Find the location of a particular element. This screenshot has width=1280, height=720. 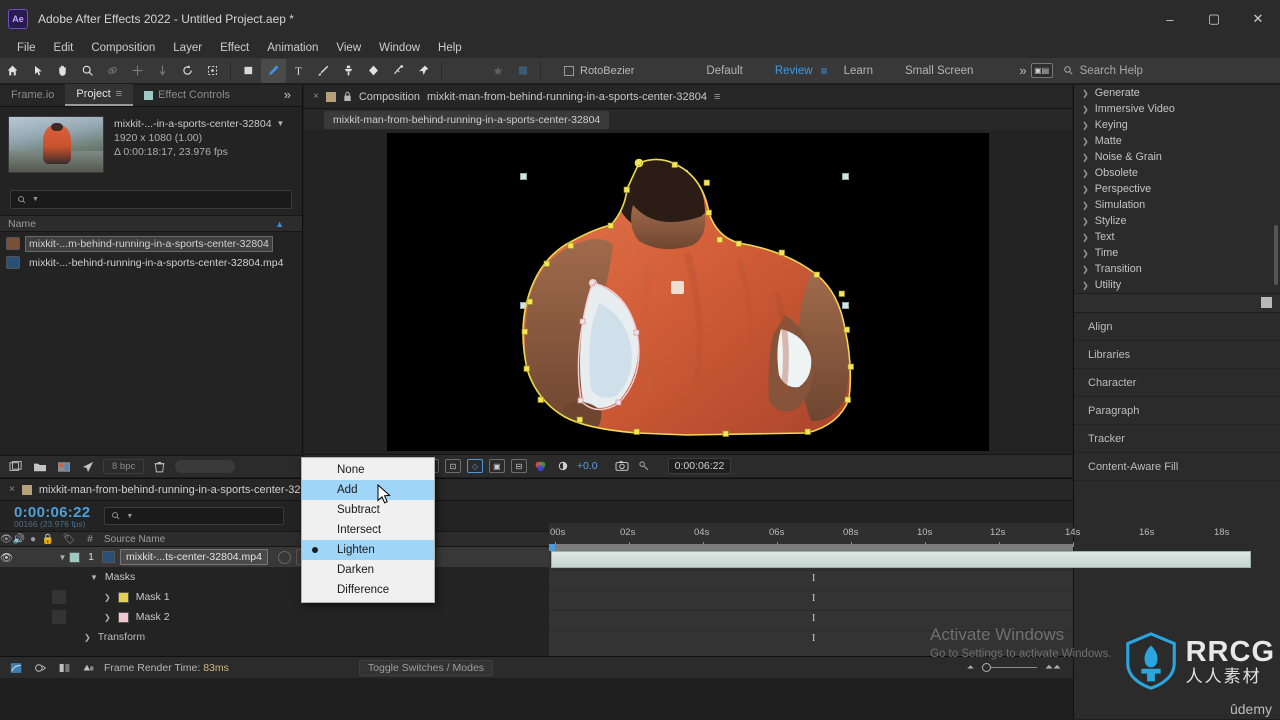

menu-help: Help is located at coordinates (450, 48).